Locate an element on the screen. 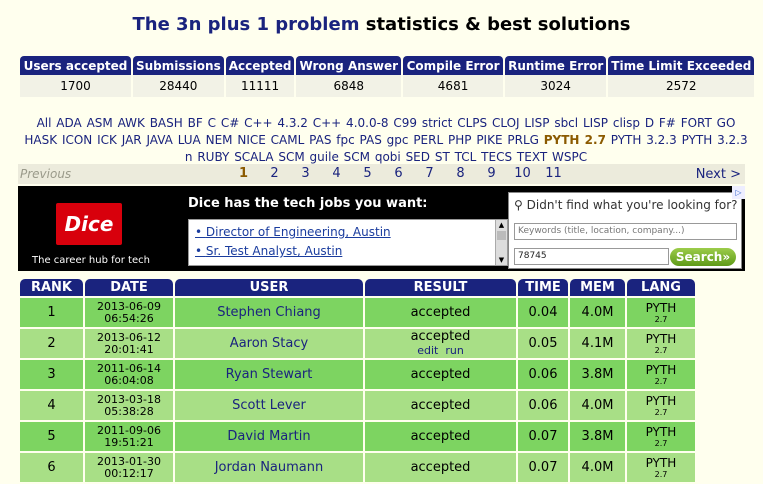  page-link: 8 is located at coordinates (460, 173).